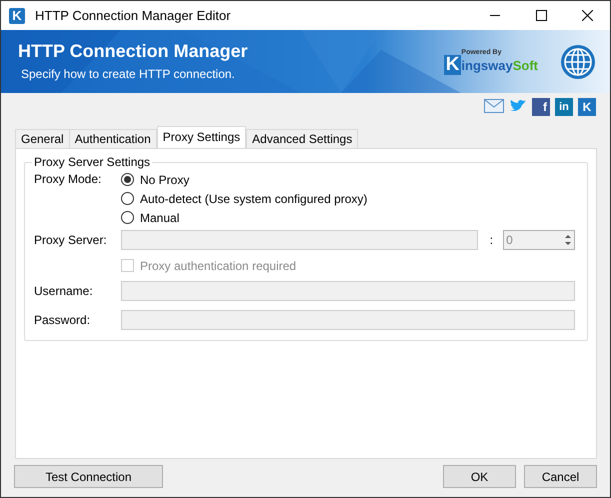 This screenshot has height=498, width=611. I want to click on window-title: HTTP Connection Manager Editor, so click(133, 15).